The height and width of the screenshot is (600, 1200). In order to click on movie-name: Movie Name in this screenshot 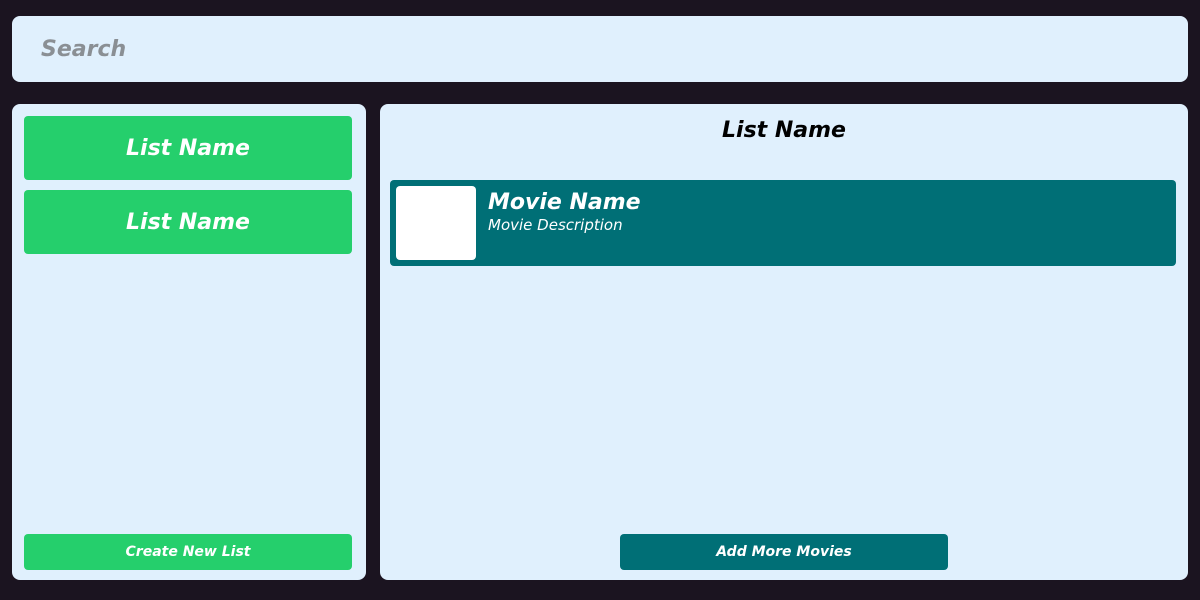, I will do `click(564, 202)`.